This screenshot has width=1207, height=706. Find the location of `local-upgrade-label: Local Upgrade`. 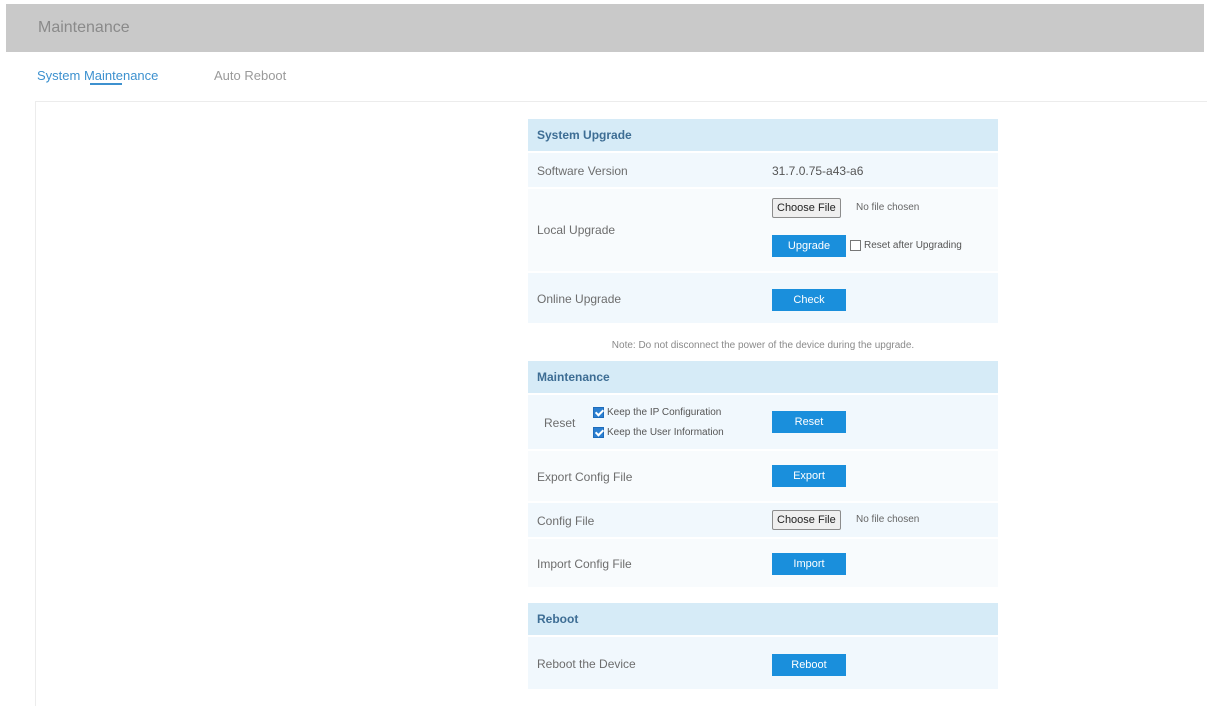

local-upgrade-label: Local Upgrade is located at coordinates (576, 230).